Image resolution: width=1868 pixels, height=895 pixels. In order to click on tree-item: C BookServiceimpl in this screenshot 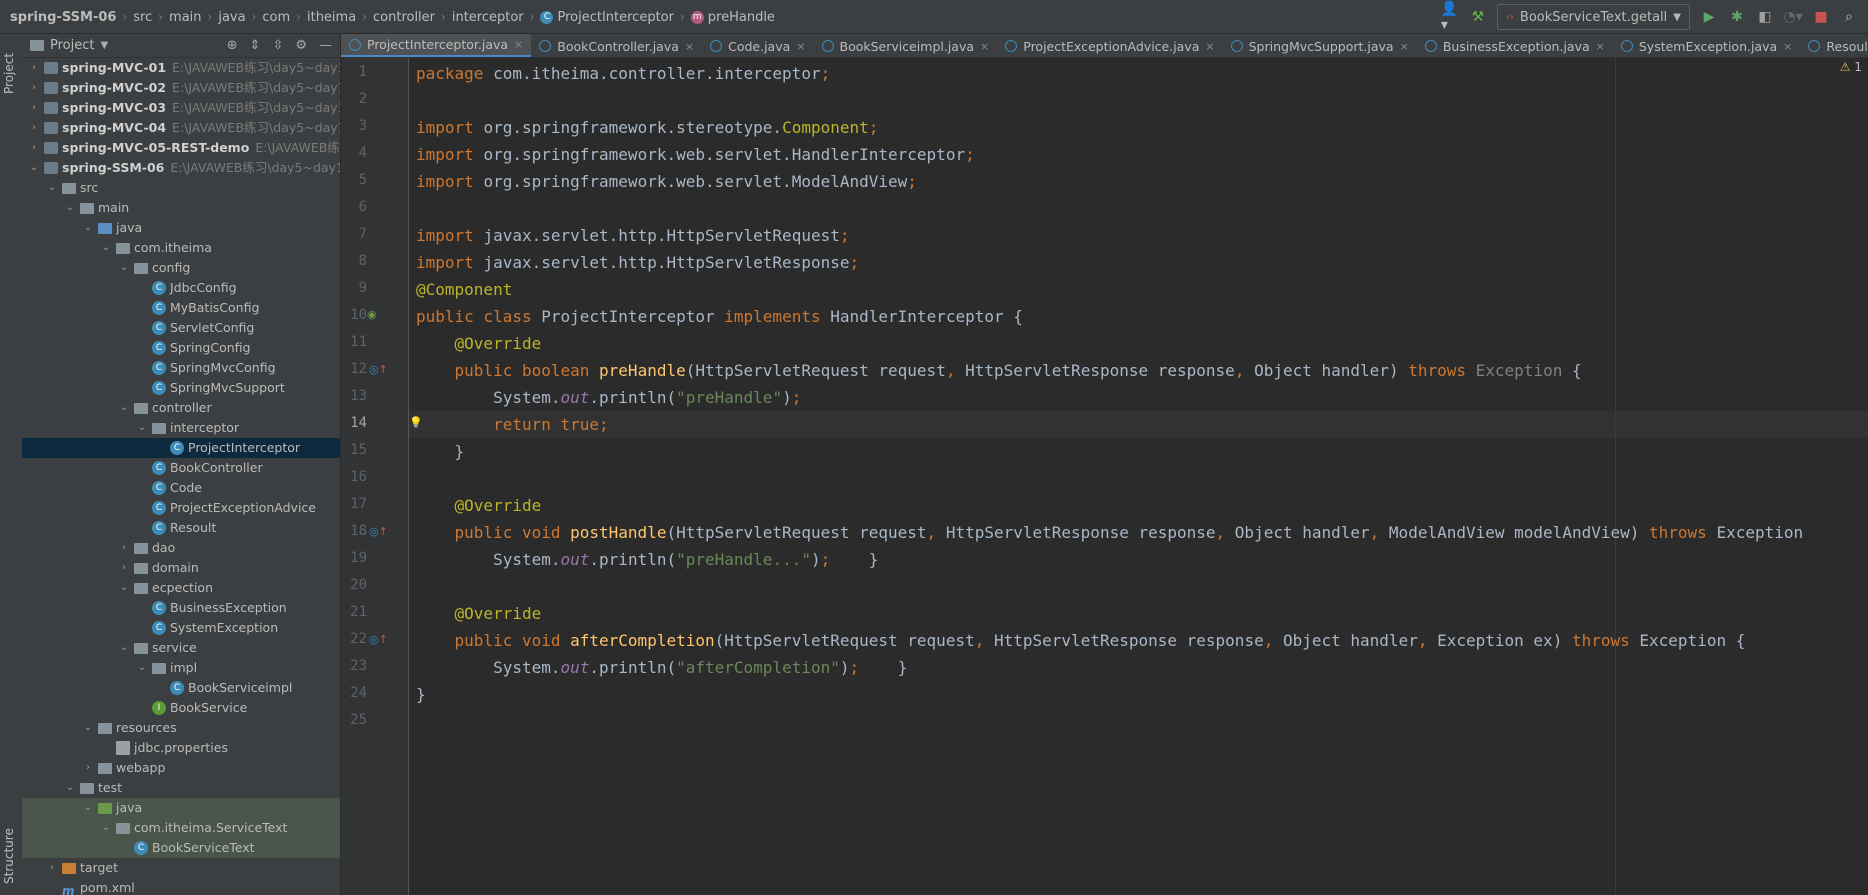, I will do `click(181, 688)`.